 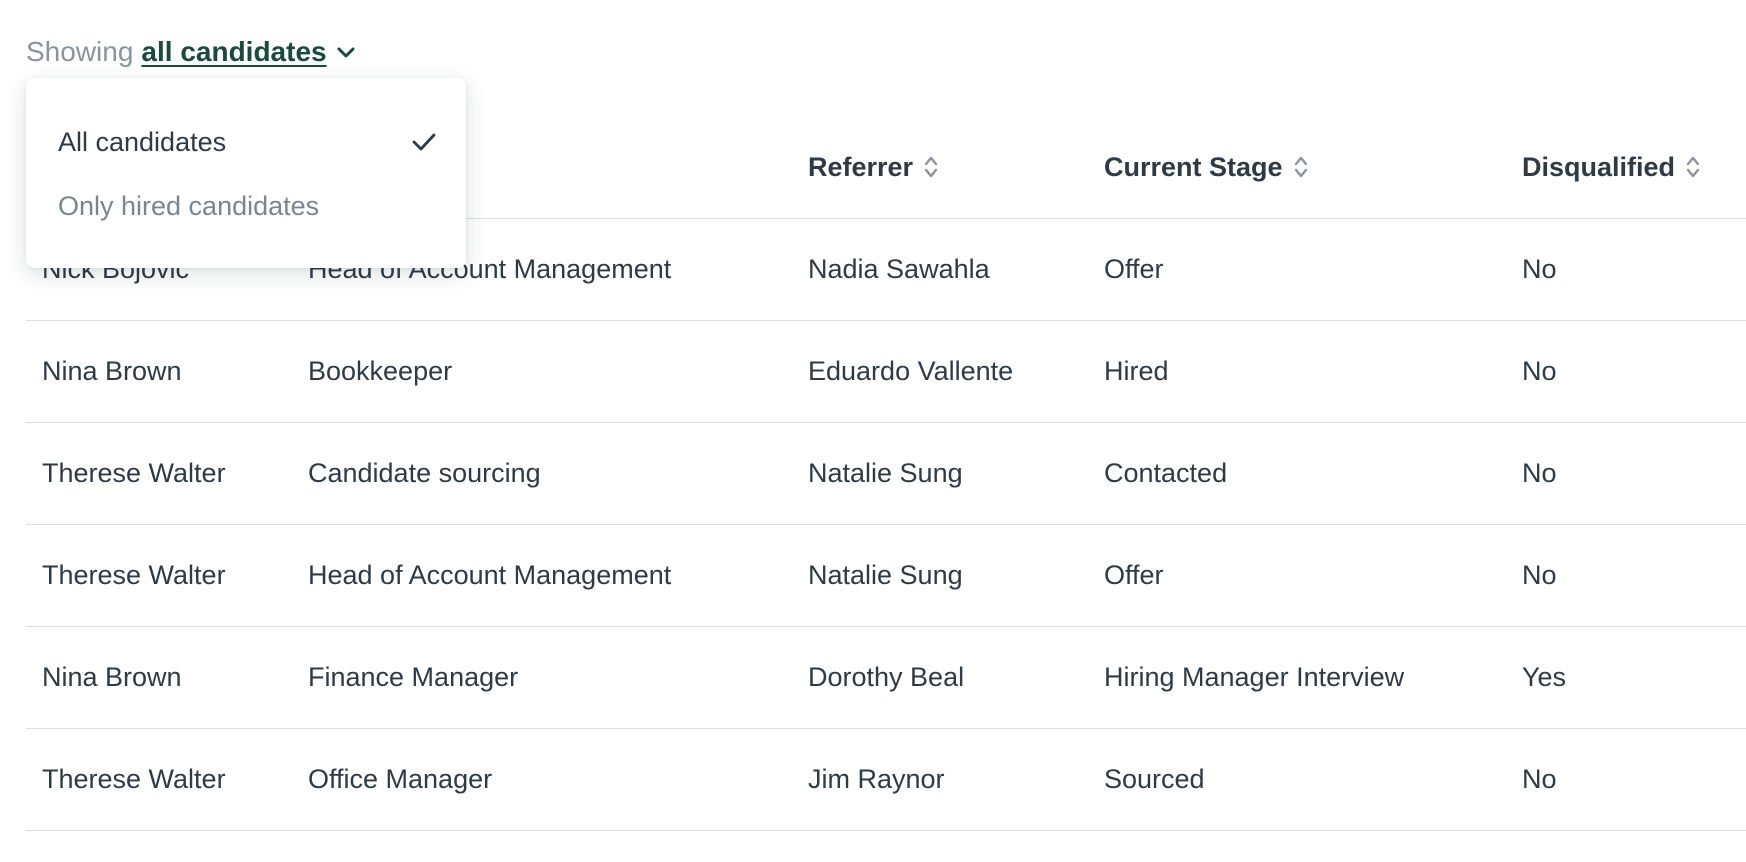 I want to click on cell-job: Candidate sourcing, so click(x=542, y=473).